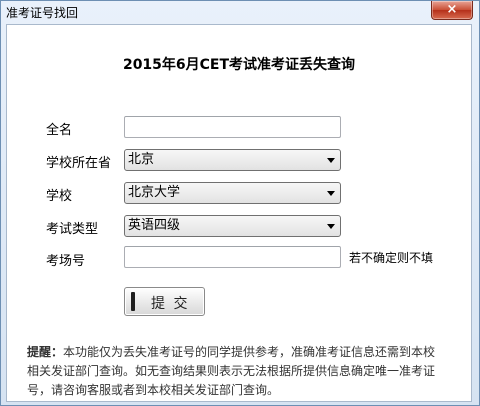 This screenshot has height=406, width=480. What do you see at coordinates (232, 160) in the screenshot?
I see `province-select: 北京` at bounding box center [232, 160].